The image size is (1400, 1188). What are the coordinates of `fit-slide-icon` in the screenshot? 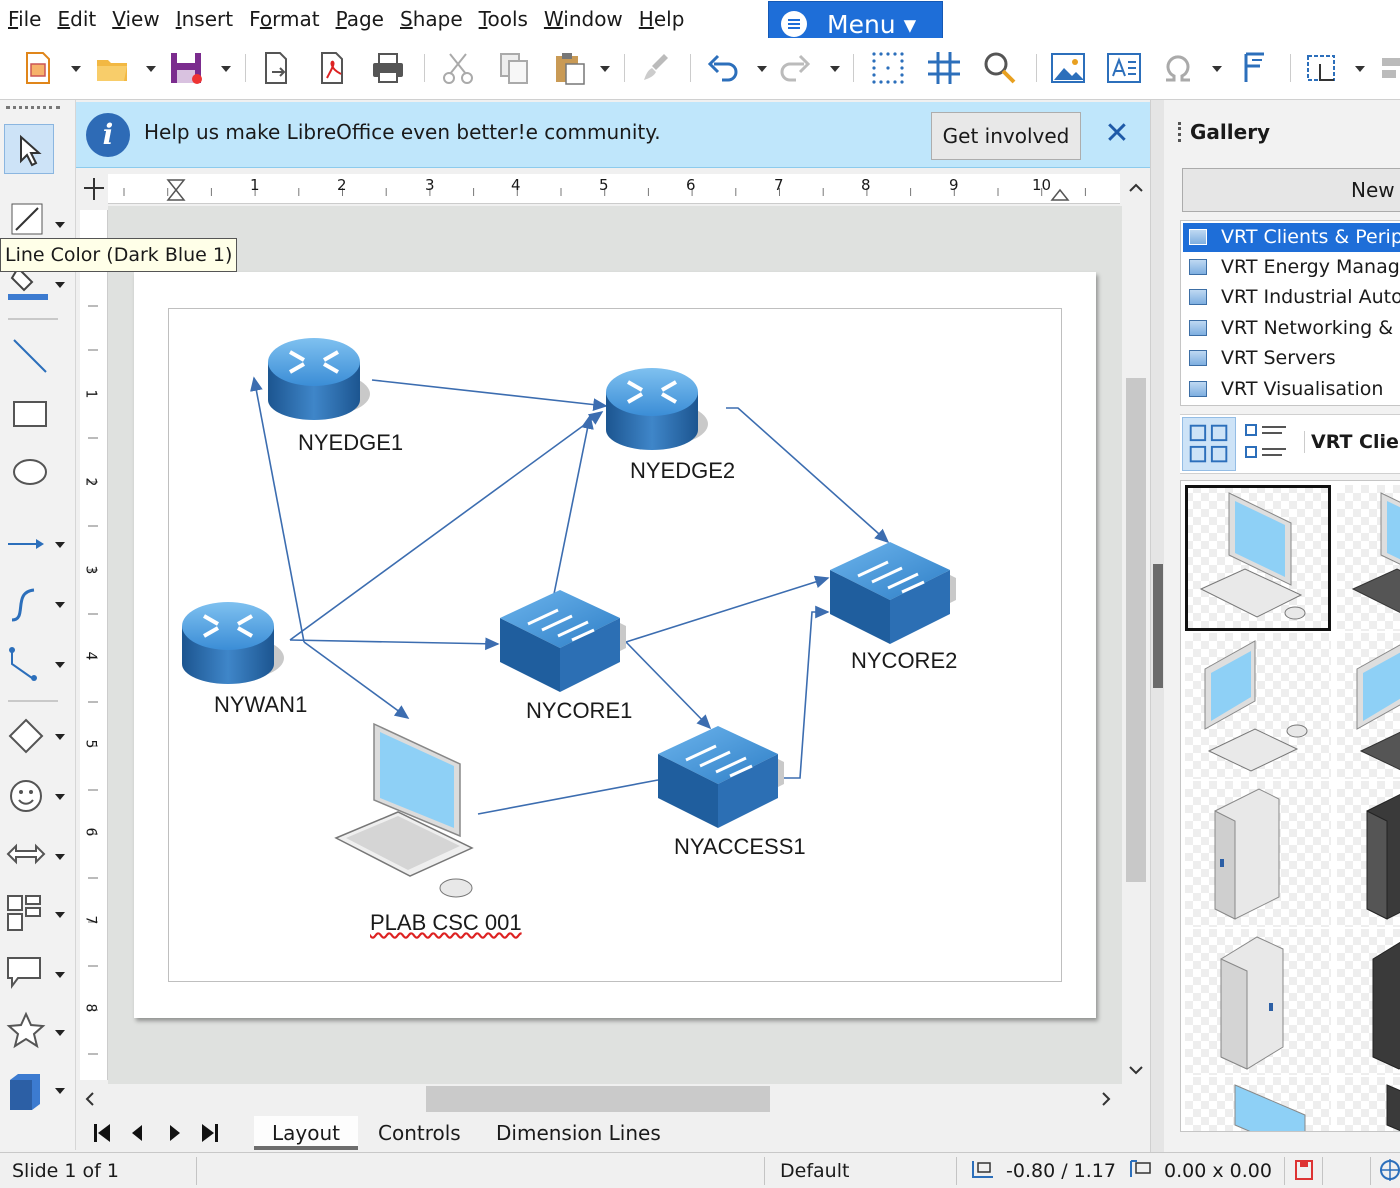 It's located at (1389, 1170).